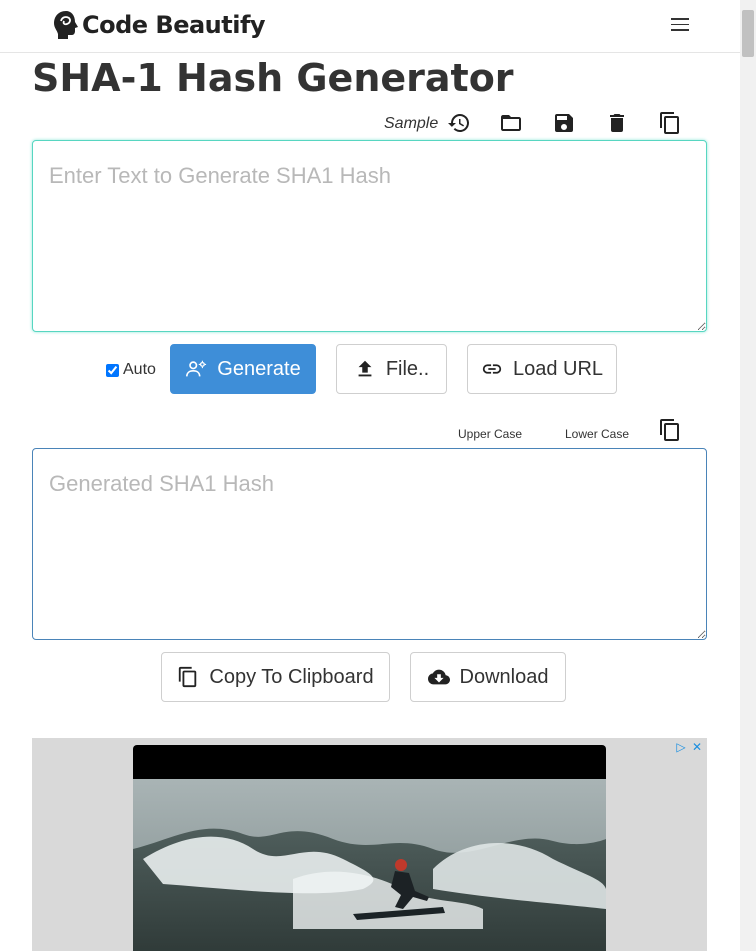 This screenshot has height=951, width=756. What do you see at coordinates (196, 368) in the screenshot?
I see `generate-icon` at bounding box center [196, 368].